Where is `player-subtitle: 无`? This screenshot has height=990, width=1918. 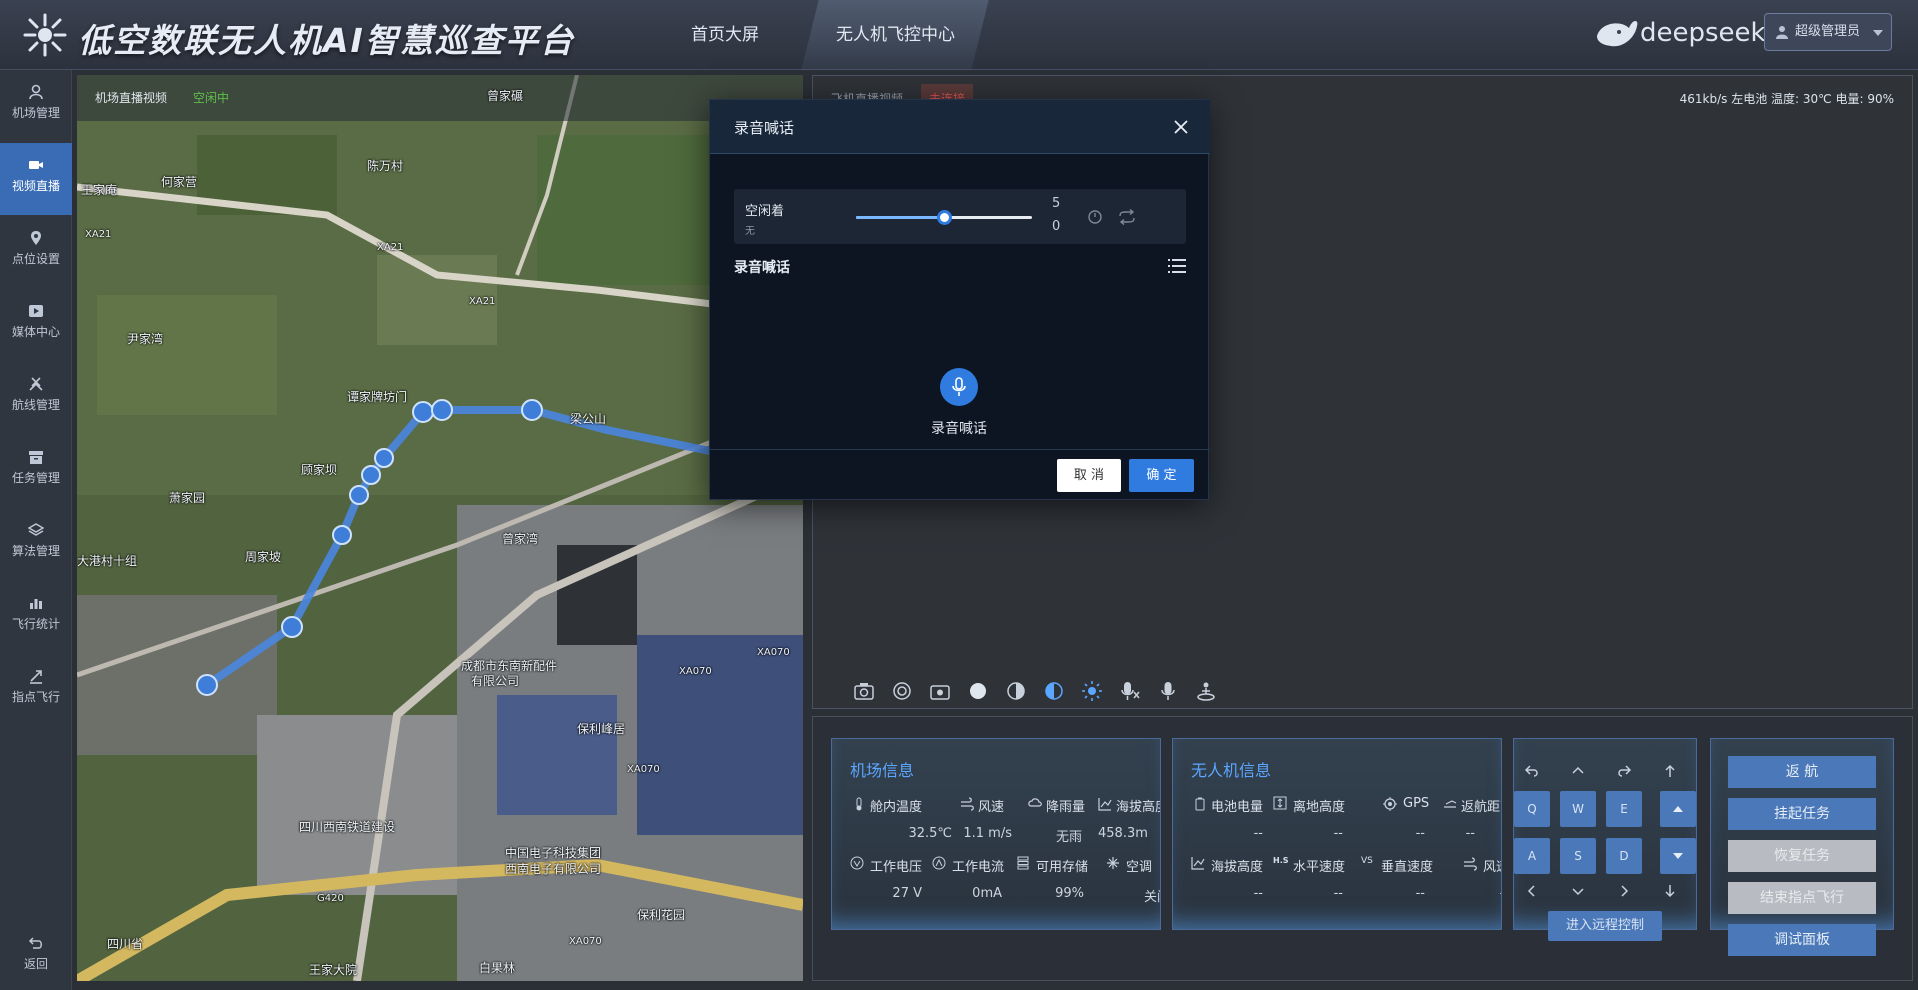 player-subtitle: 无 is located at coordinates (750, 231).